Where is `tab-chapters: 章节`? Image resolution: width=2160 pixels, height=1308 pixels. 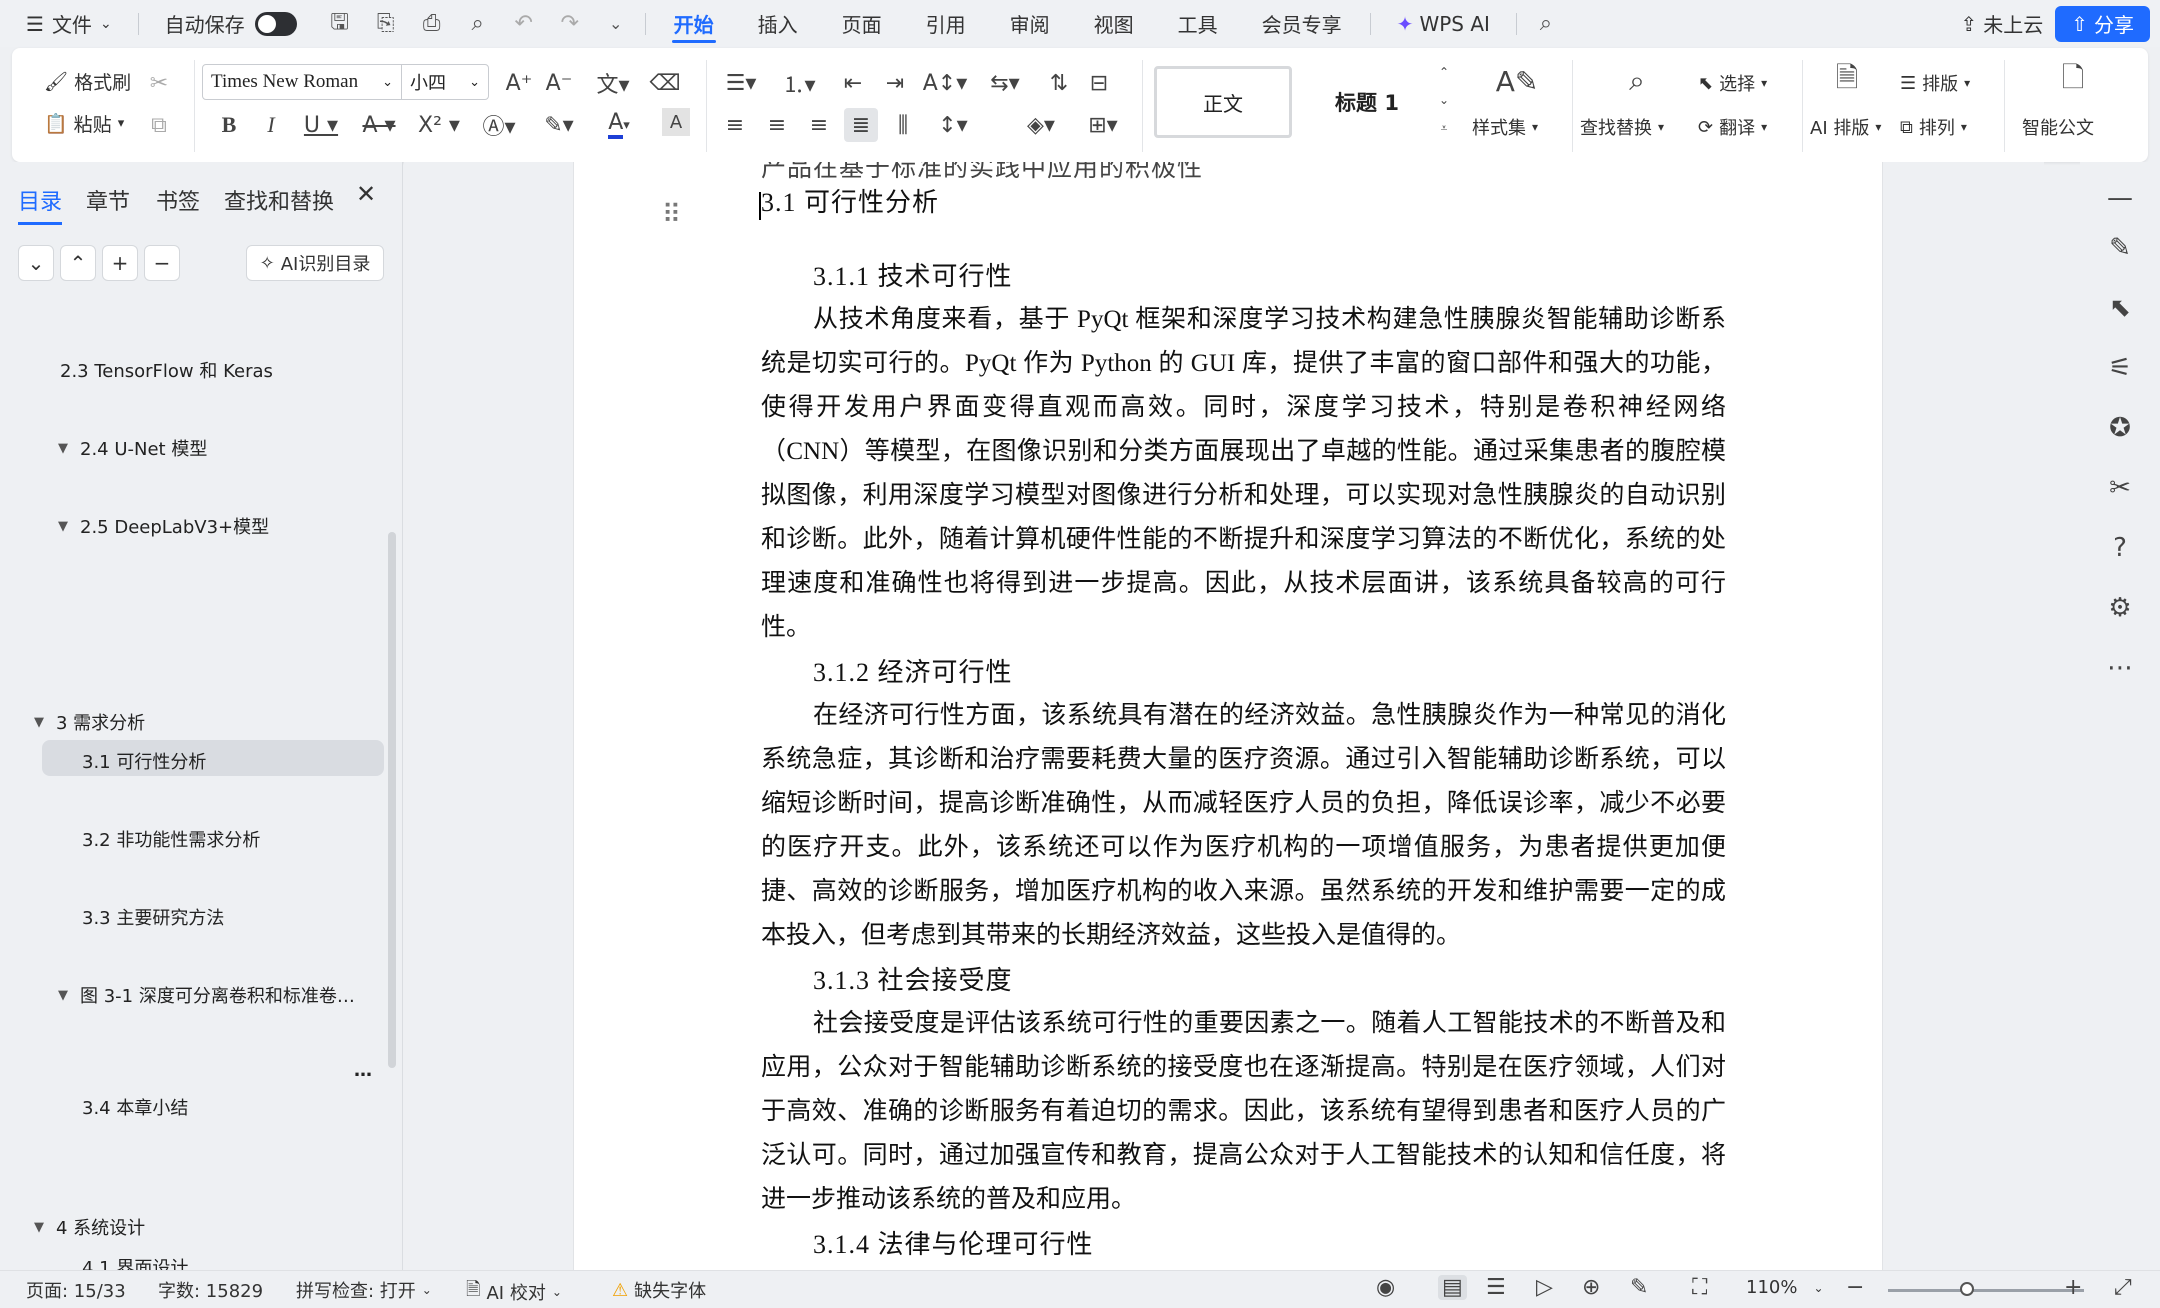
tab-chapters: 章节 is located at coordinates (108, 200).